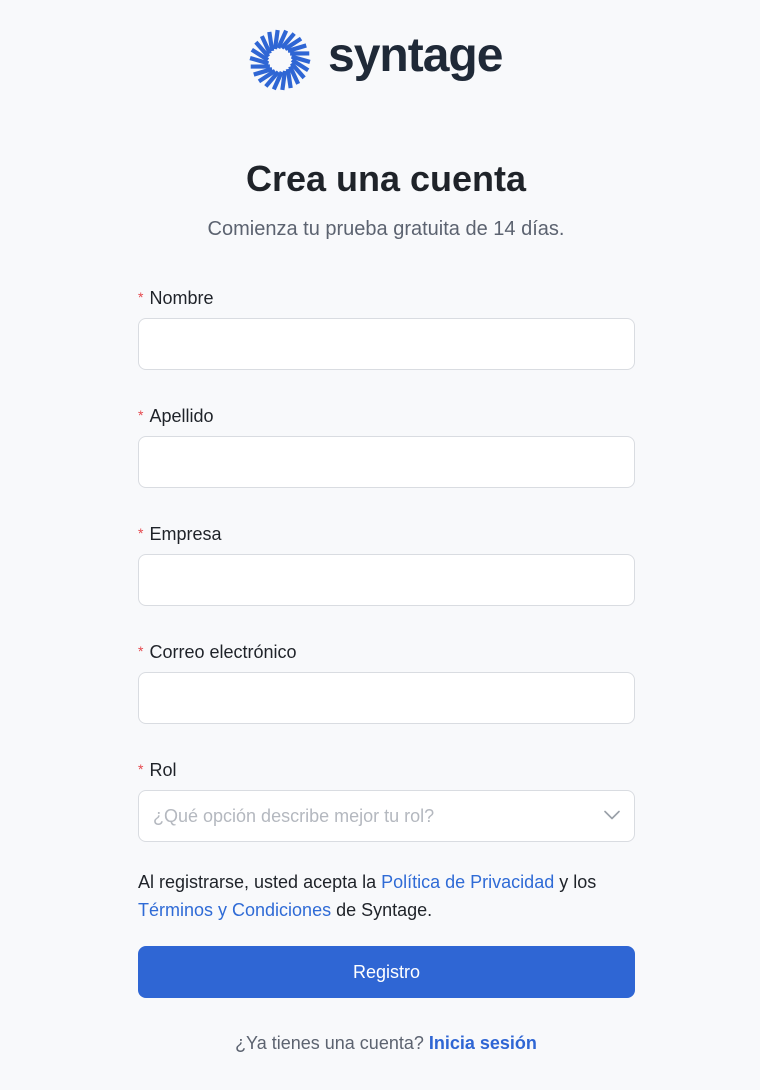  Describe the element at coordinates (386, 972) in the screenshot. I see `register-button: Registro` at that location.